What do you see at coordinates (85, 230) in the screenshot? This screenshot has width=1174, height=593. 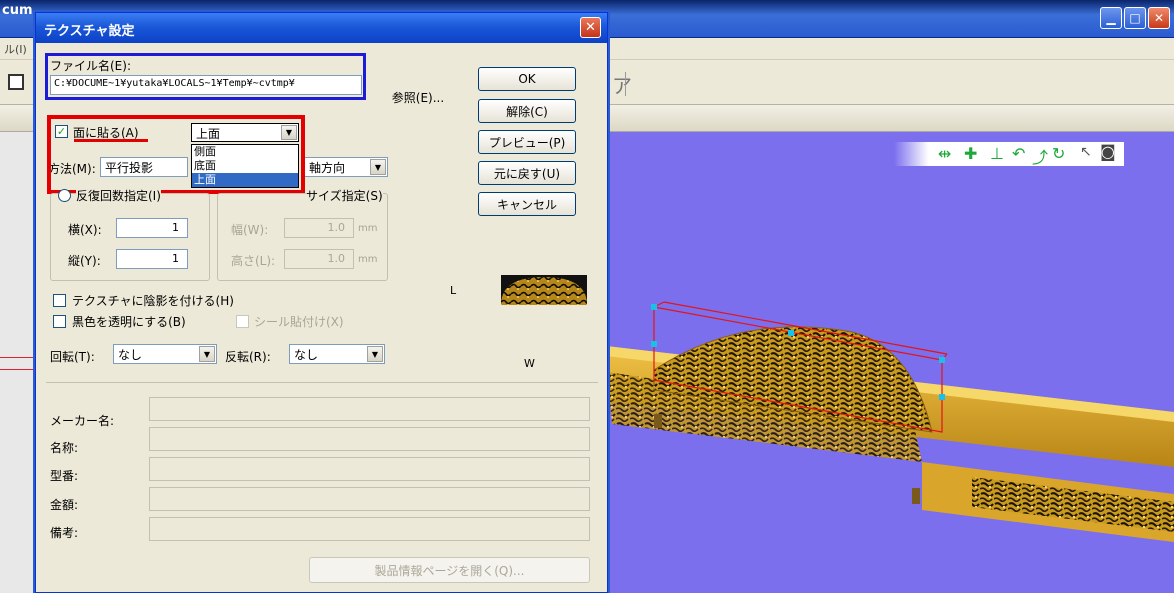 I see `repeat-horizontal-label: 横(X):` at bounding box center [85, 230].